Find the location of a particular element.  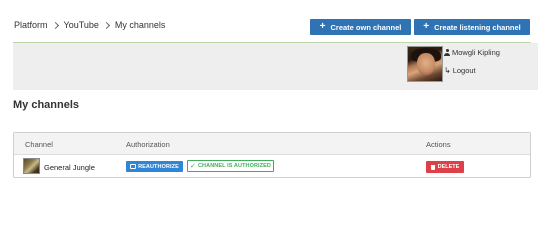

create-own-channel-label: Create own channel is located at coordinates (366, 27).